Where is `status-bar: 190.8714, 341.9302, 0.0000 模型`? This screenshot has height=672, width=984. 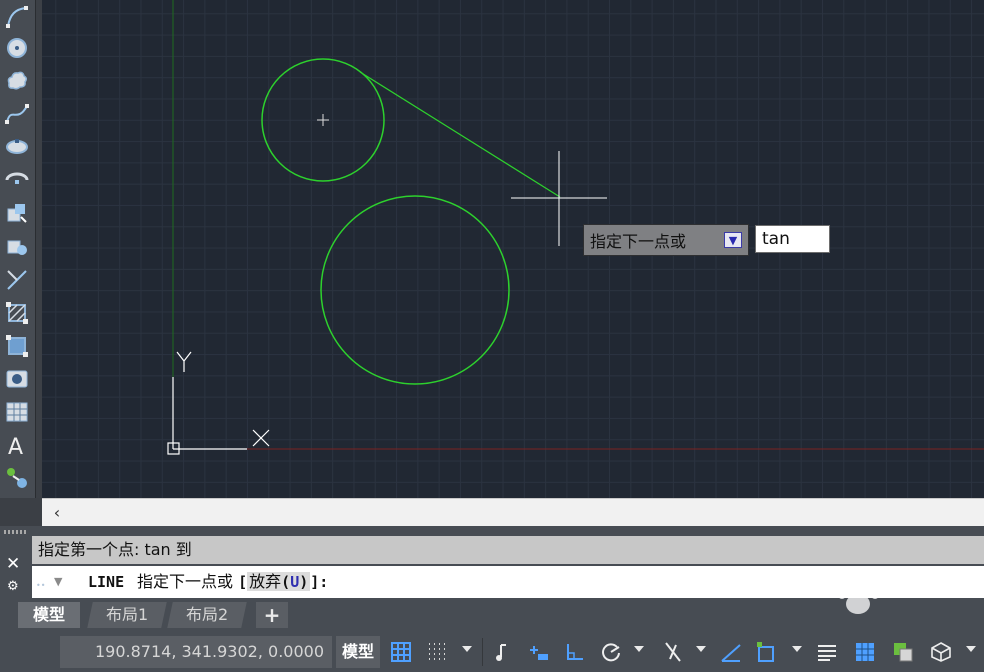 status-bar: 190.8714, 341.9302, 0.0000 模型 is located at coordinates (492, 651).